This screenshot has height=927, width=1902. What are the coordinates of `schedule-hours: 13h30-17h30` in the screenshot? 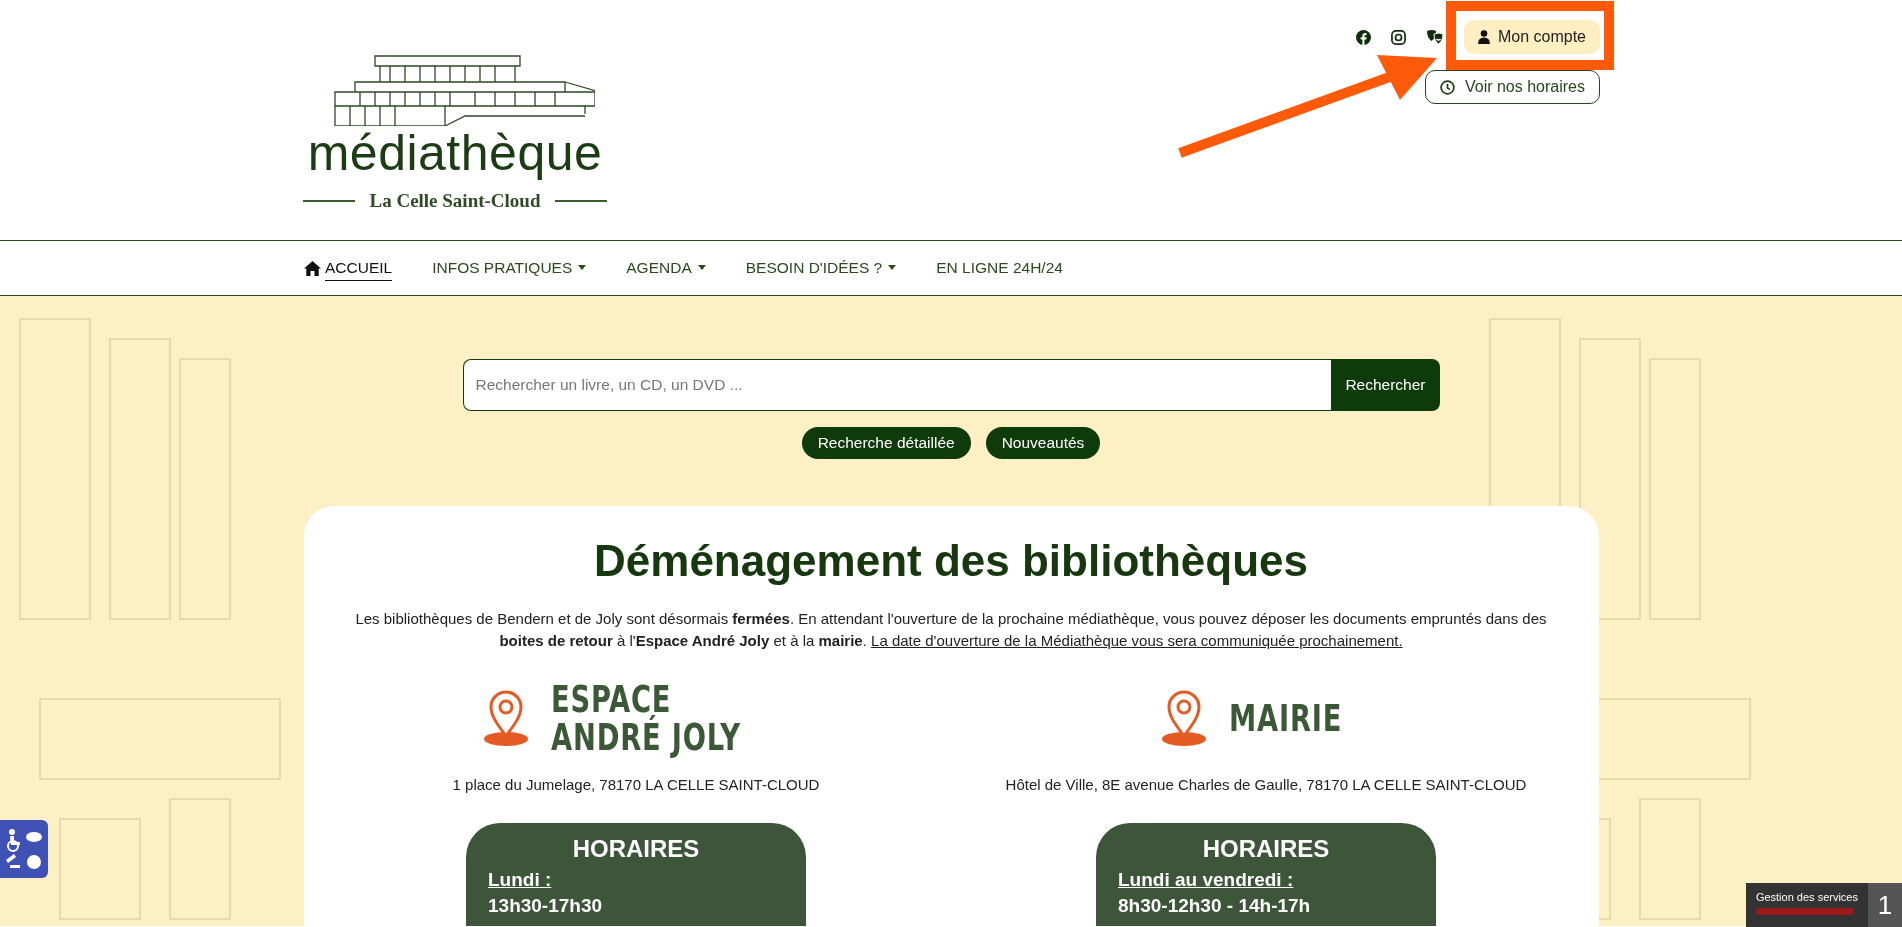 It's located at (546, 906).